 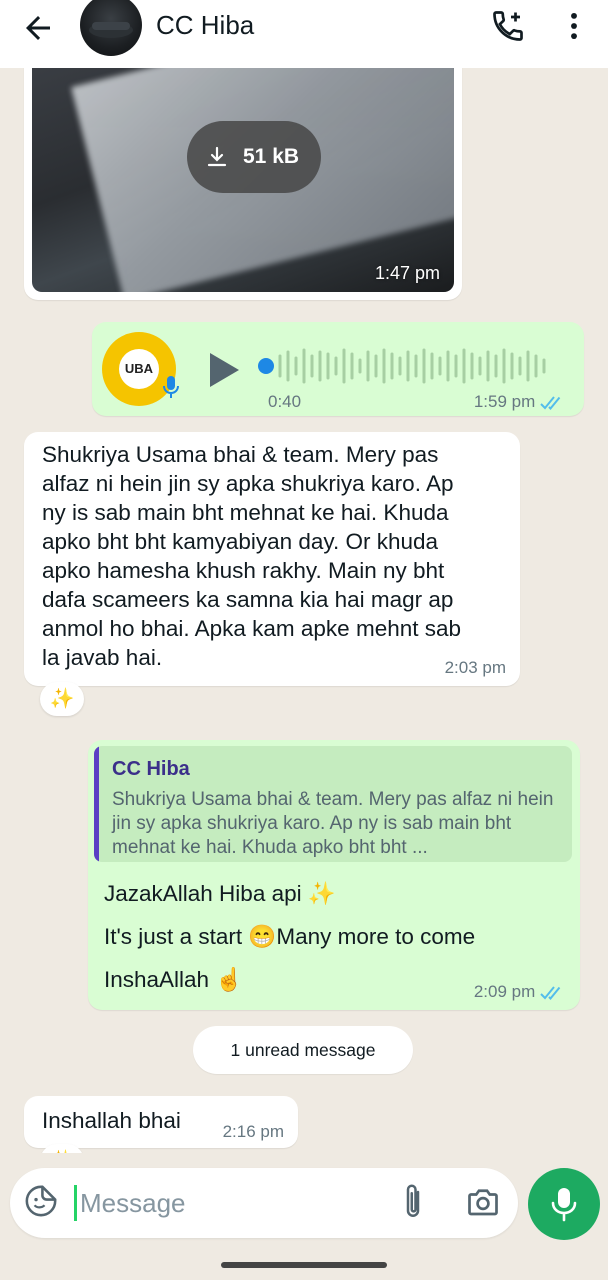 I want to click on message-composer, so click(x=264, y=1203).